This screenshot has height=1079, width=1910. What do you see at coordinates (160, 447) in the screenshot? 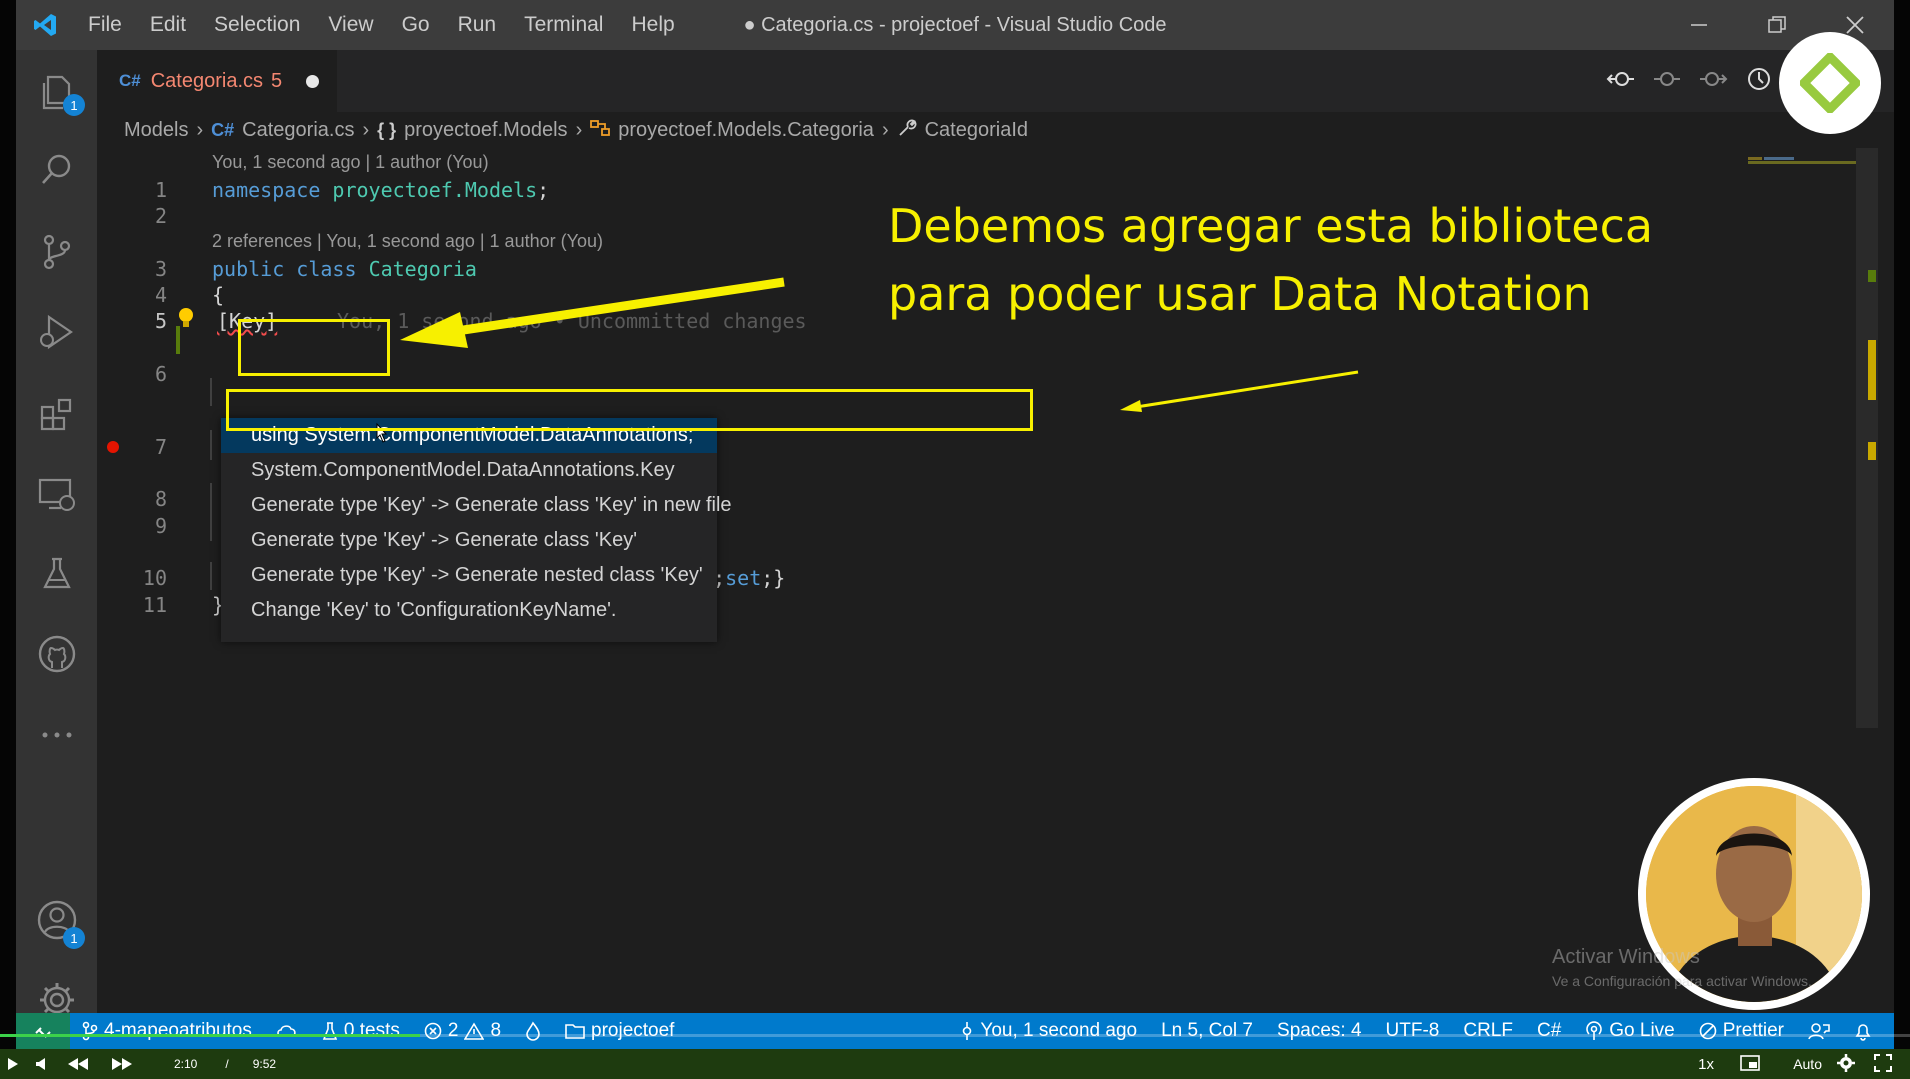
I see `line-number: 7` at bounding box center [160, 447].